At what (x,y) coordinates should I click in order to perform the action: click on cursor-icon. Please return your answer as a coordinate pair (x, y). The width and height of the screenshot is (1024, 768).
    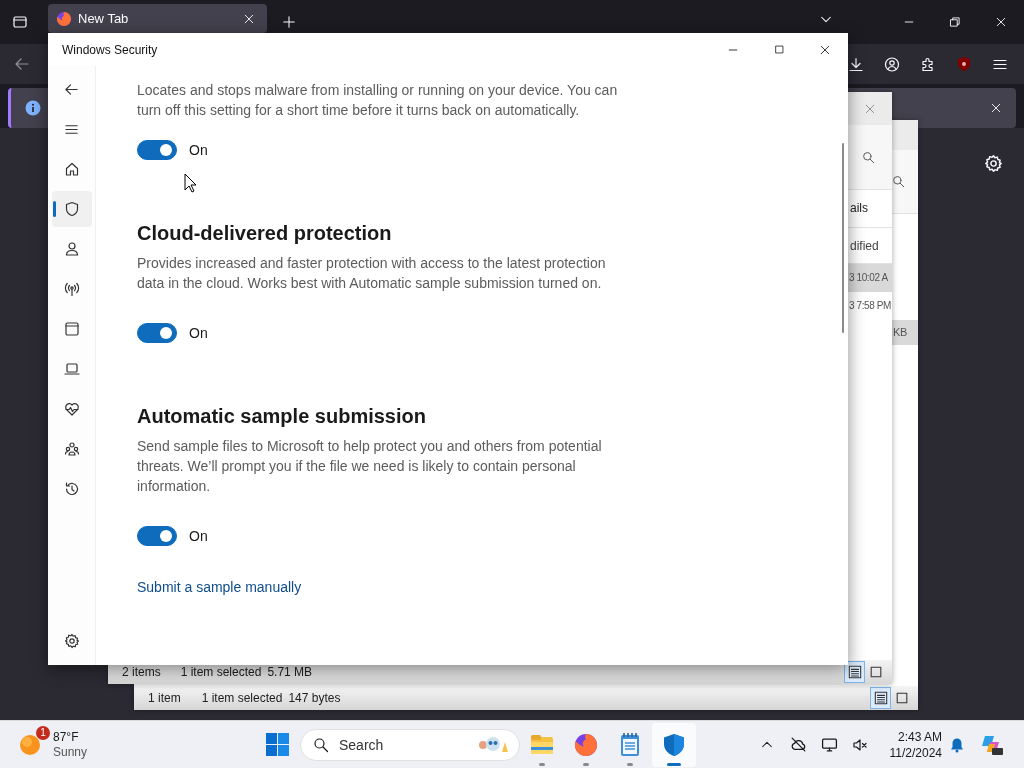
    Looking at the image, I should click on (191, 183).